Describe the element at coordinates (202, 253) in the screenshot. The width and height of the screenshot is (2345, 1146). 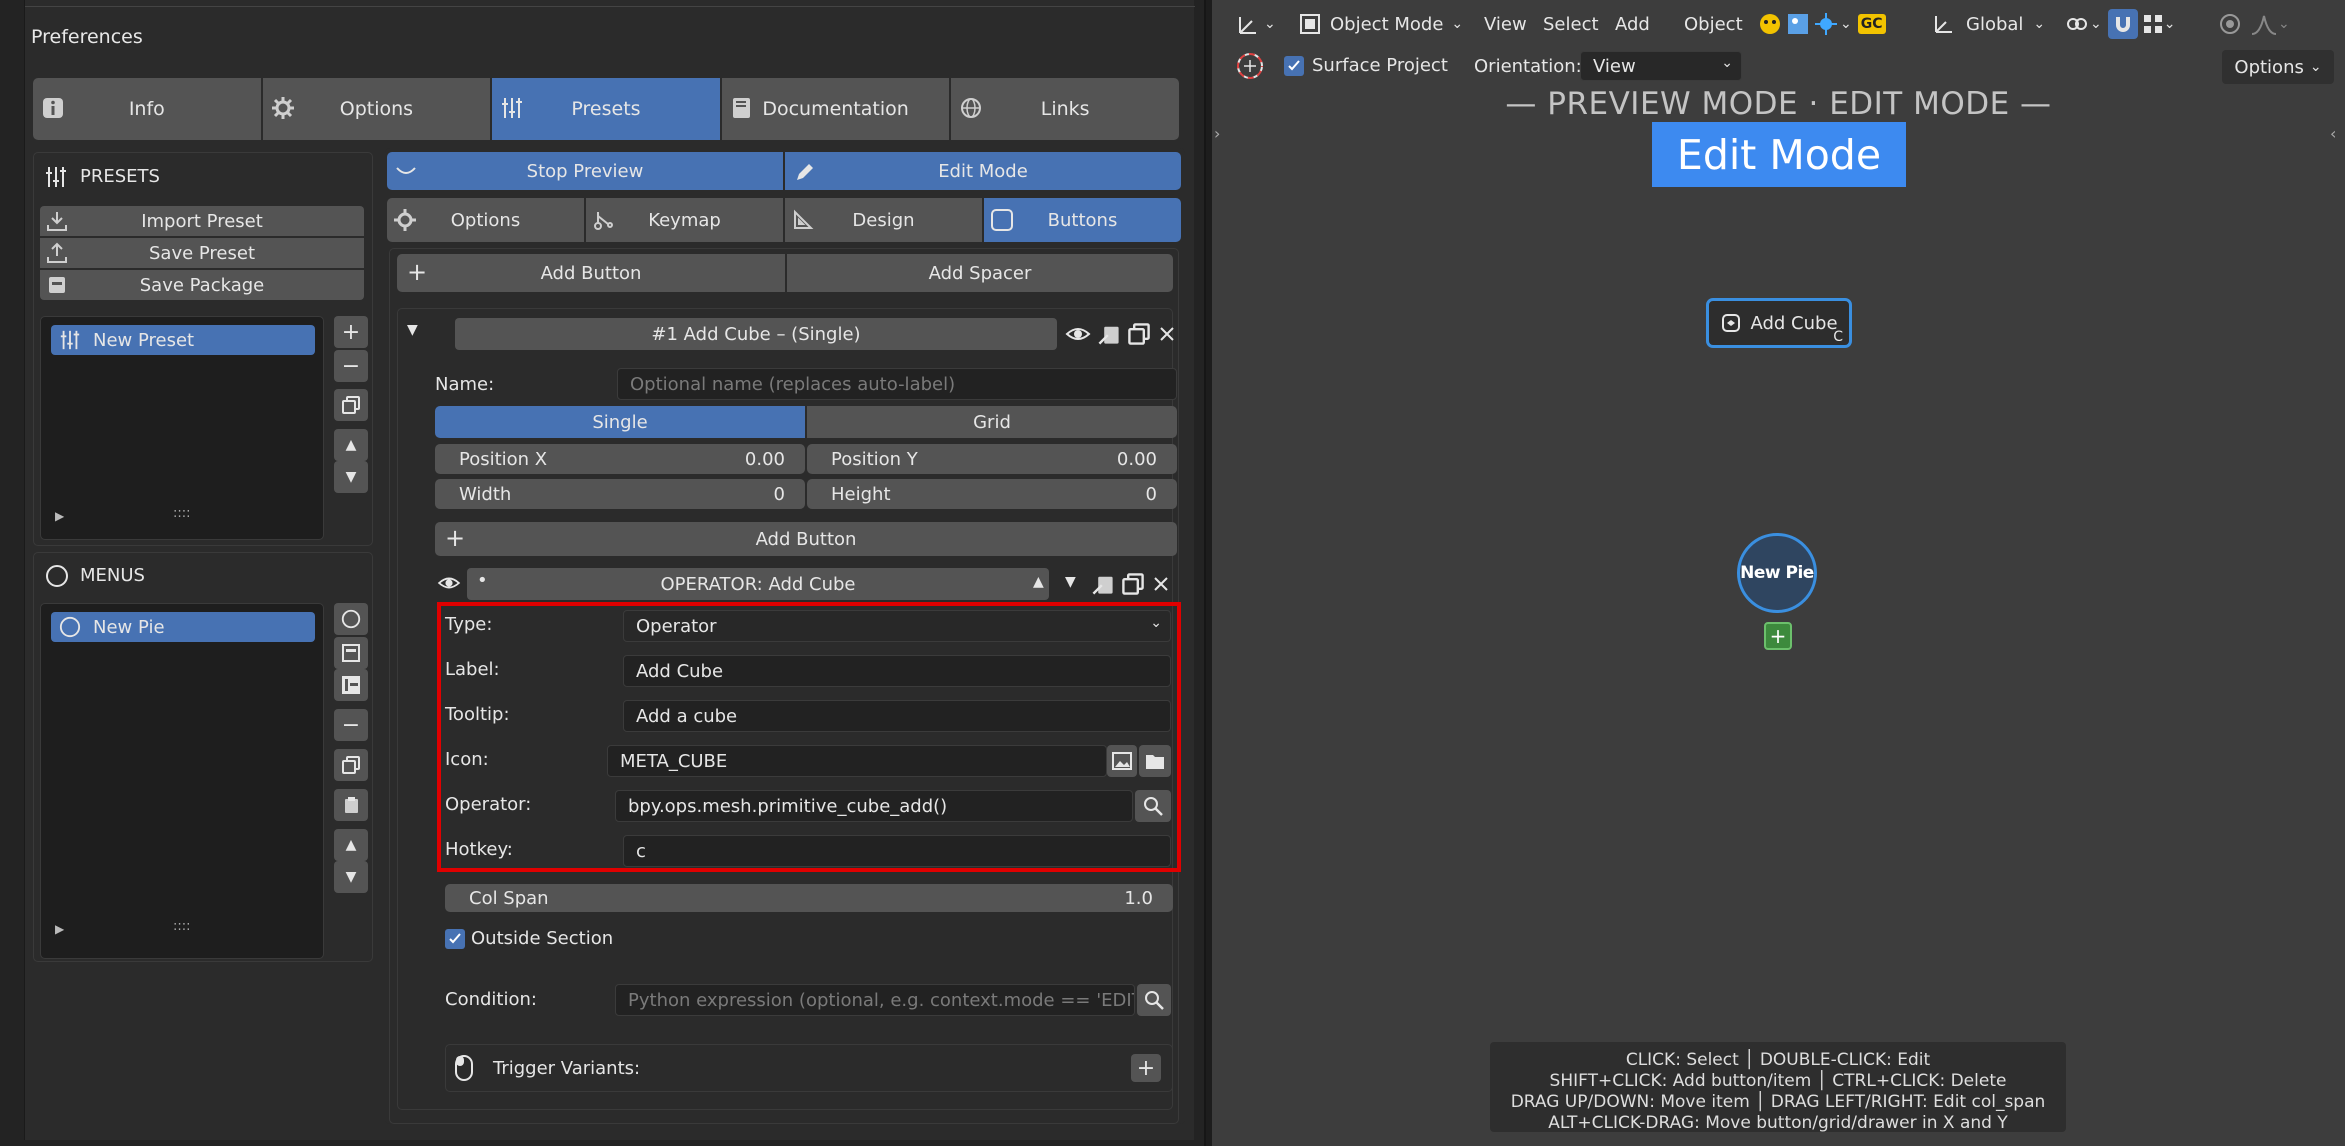
I see `save-preset-button: Save Preset` at that location.